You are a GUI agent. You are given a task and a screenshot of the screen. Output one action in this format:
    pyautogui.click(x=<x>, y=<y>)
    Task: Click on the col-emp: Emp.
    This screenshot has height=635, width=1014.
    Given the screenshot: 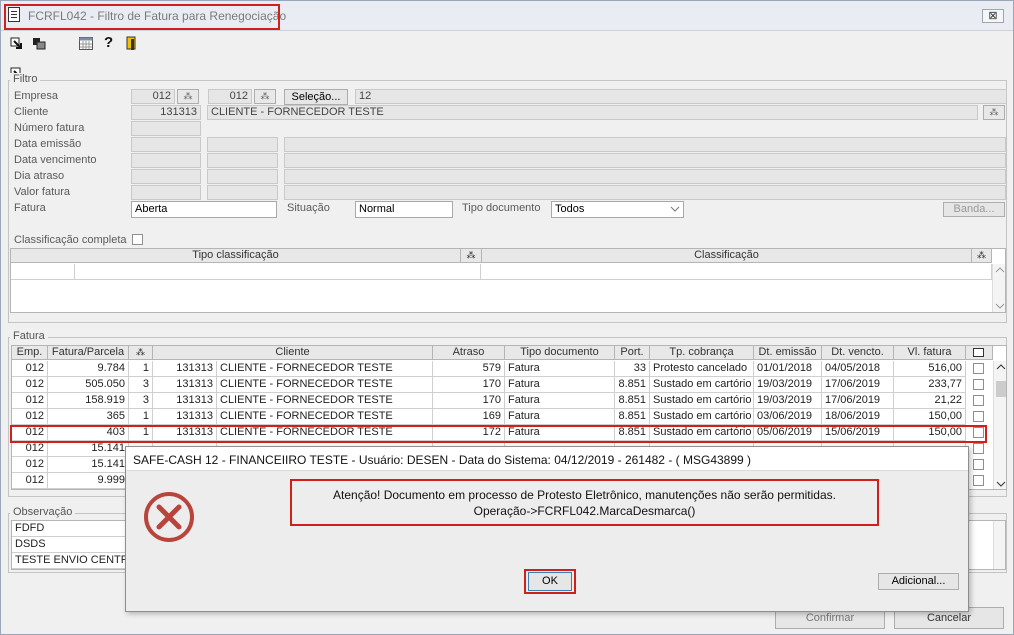 What is the action you would take?
    pyautogui.click(x=30, y=353)
    